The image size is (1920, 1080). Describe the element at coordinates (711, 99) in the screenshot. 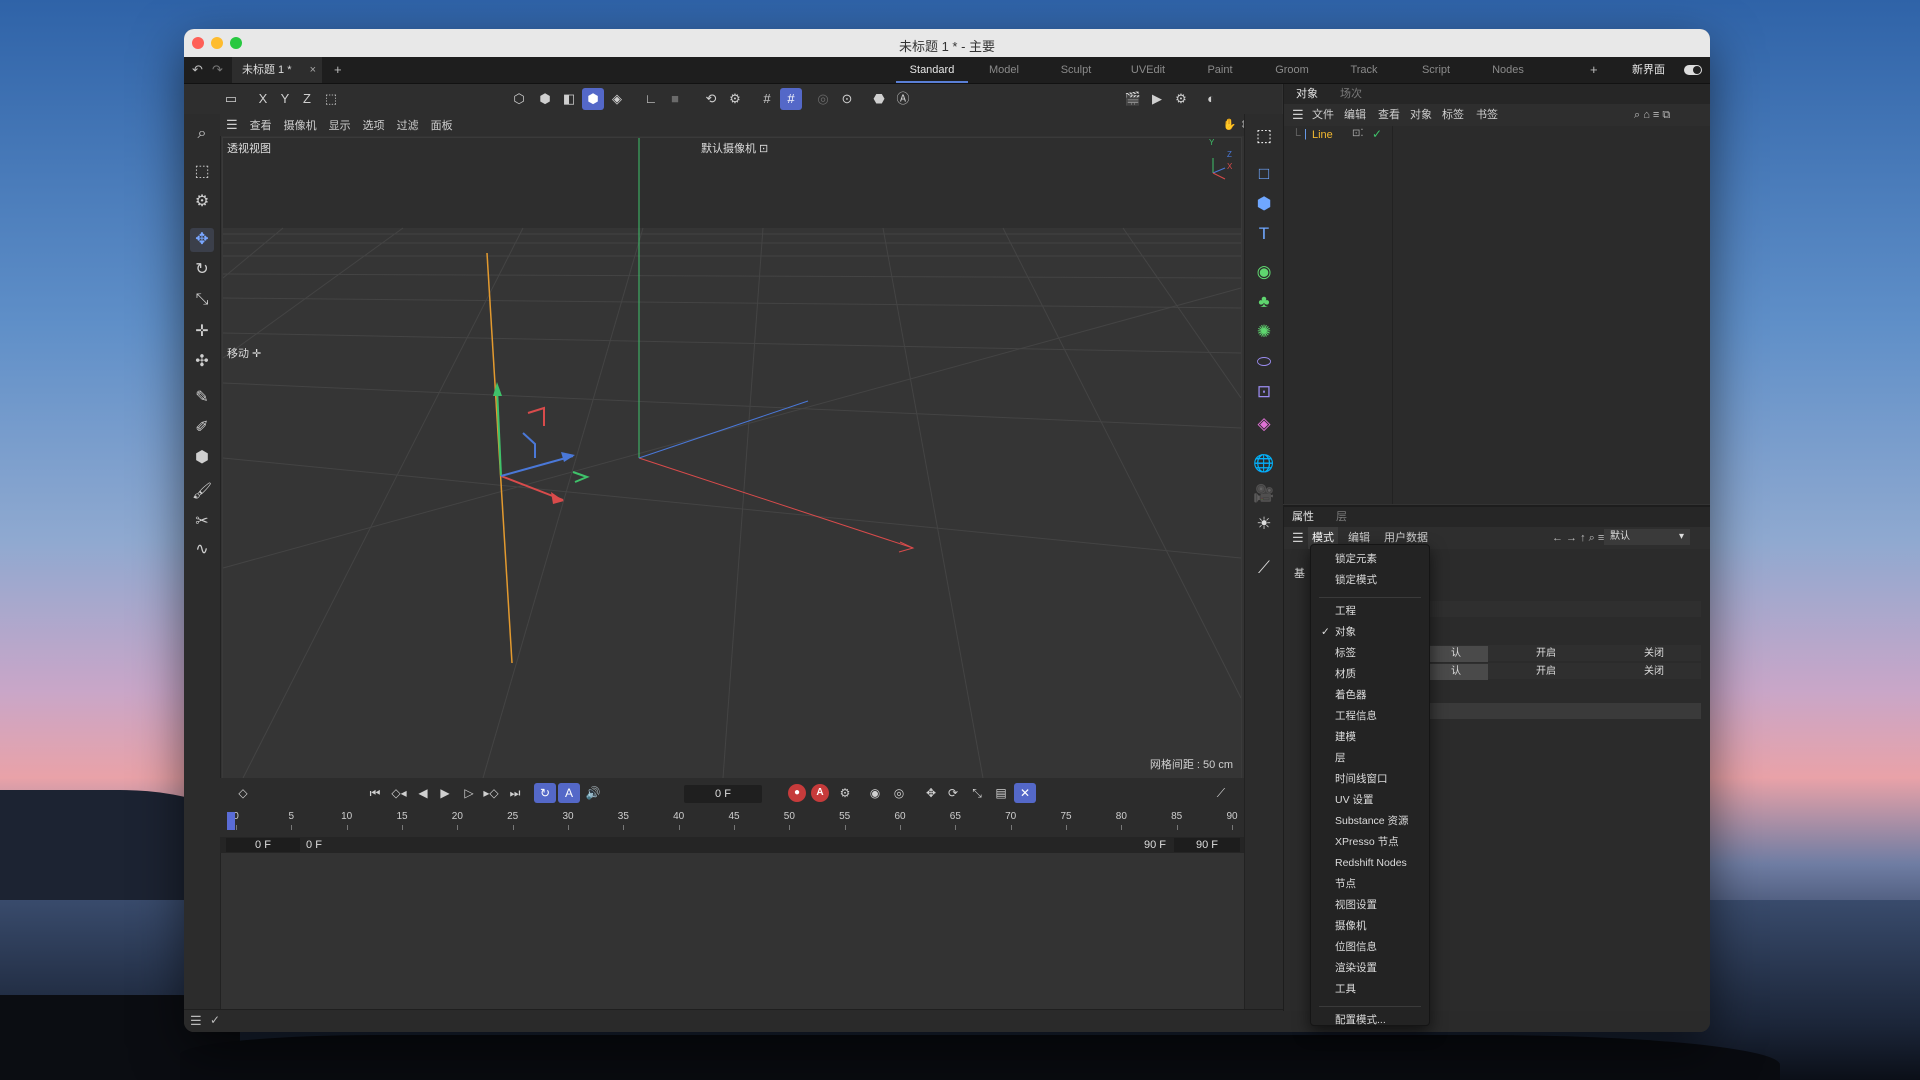

I see `tweak-mode-icon: ⟲` at that location.